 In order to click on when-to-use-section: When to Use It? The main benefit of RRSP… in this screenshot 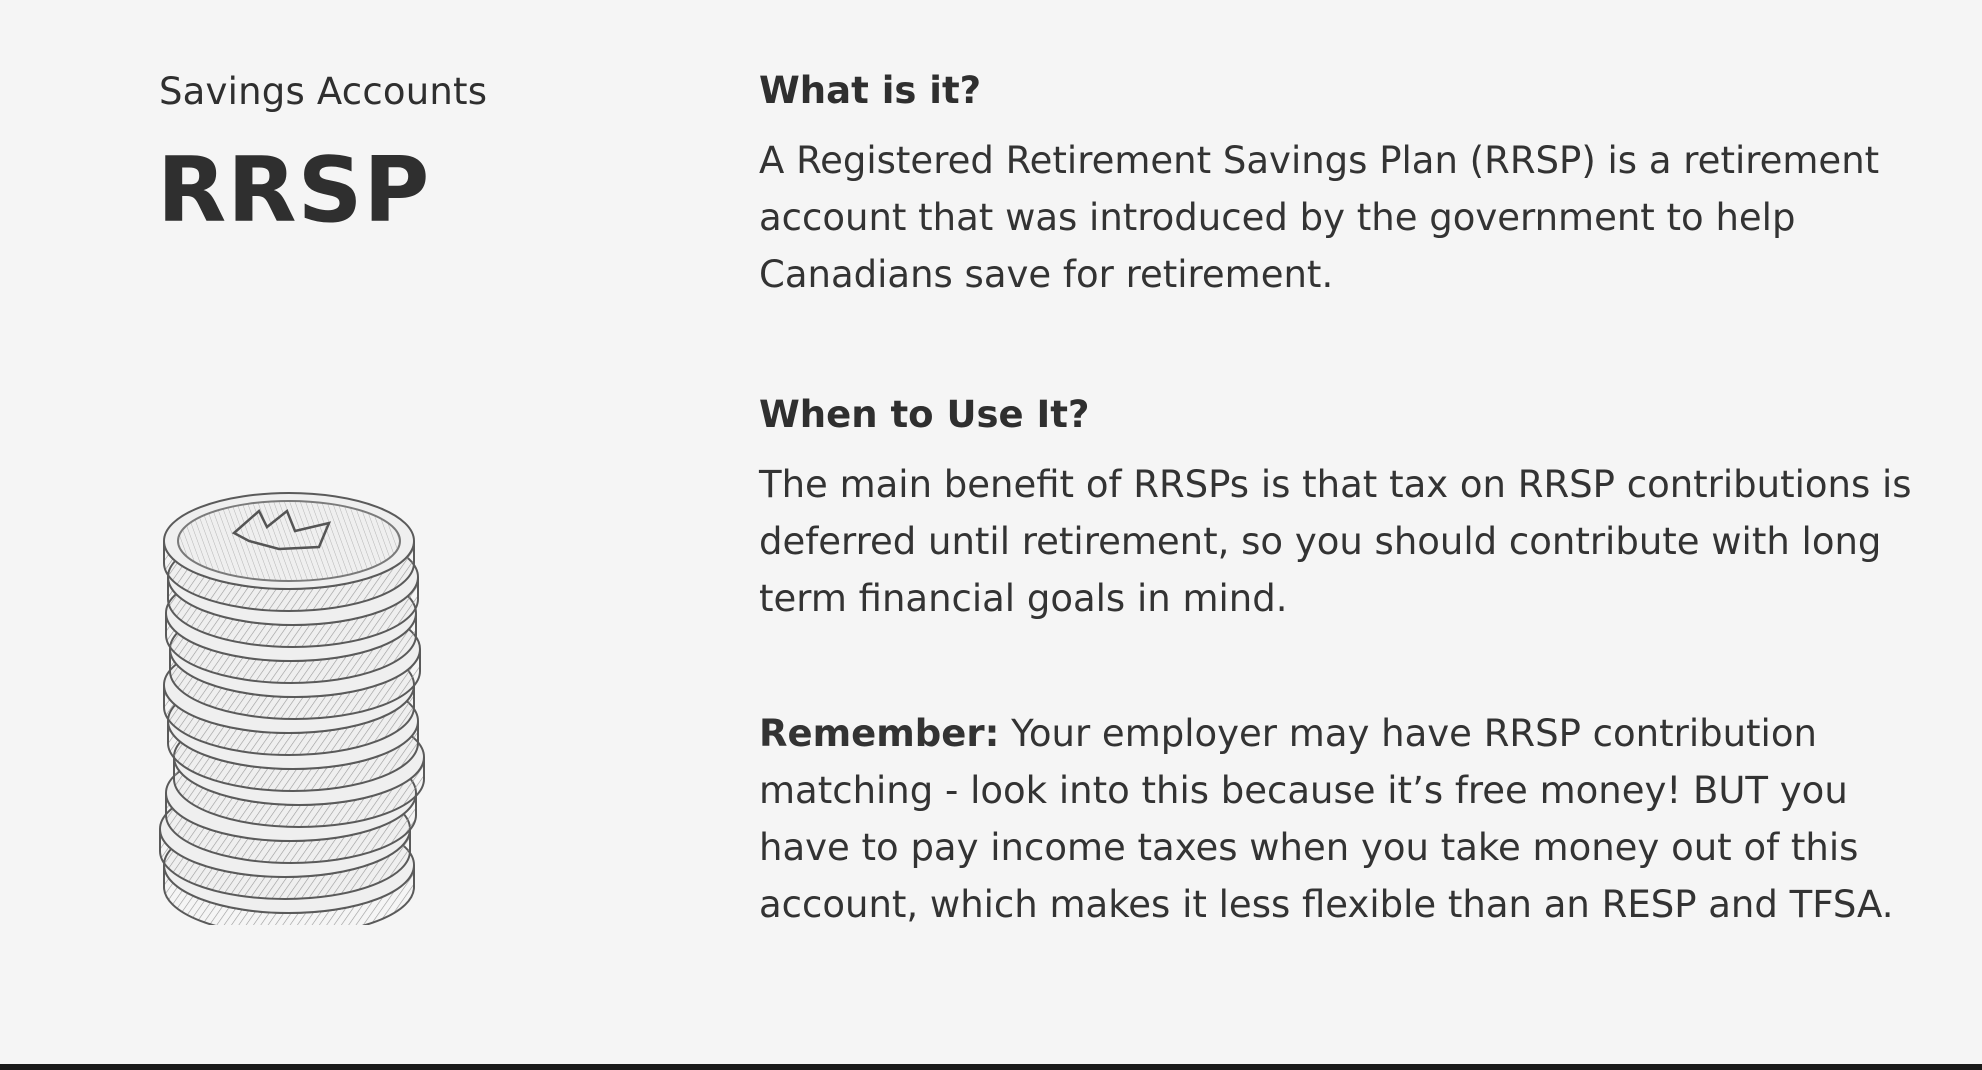, I will do `click(1335, 507)`.